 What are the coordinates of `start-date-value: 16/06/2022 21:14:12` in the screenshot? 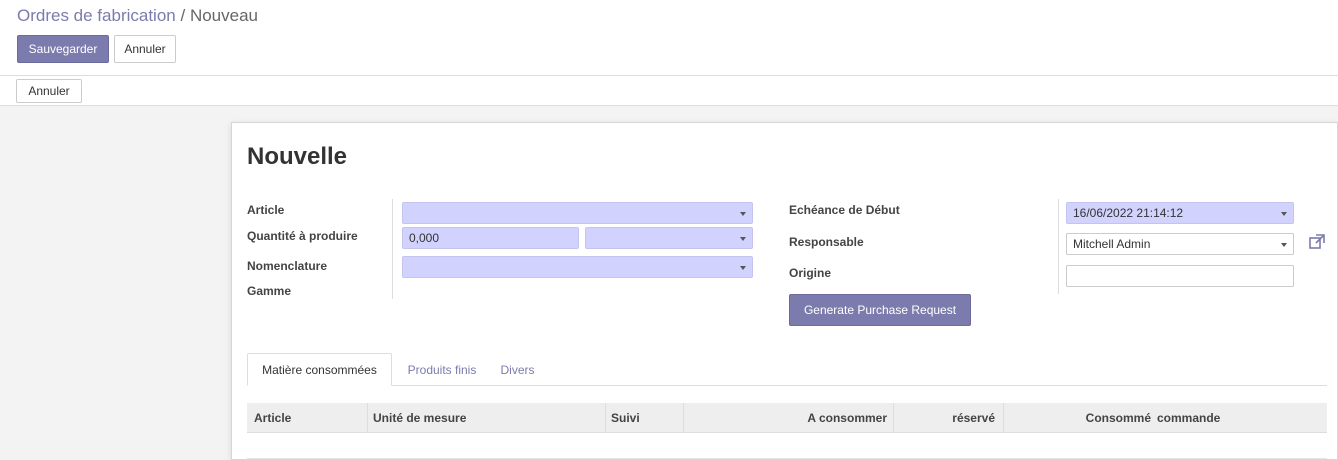 It's located at (1128, 213).